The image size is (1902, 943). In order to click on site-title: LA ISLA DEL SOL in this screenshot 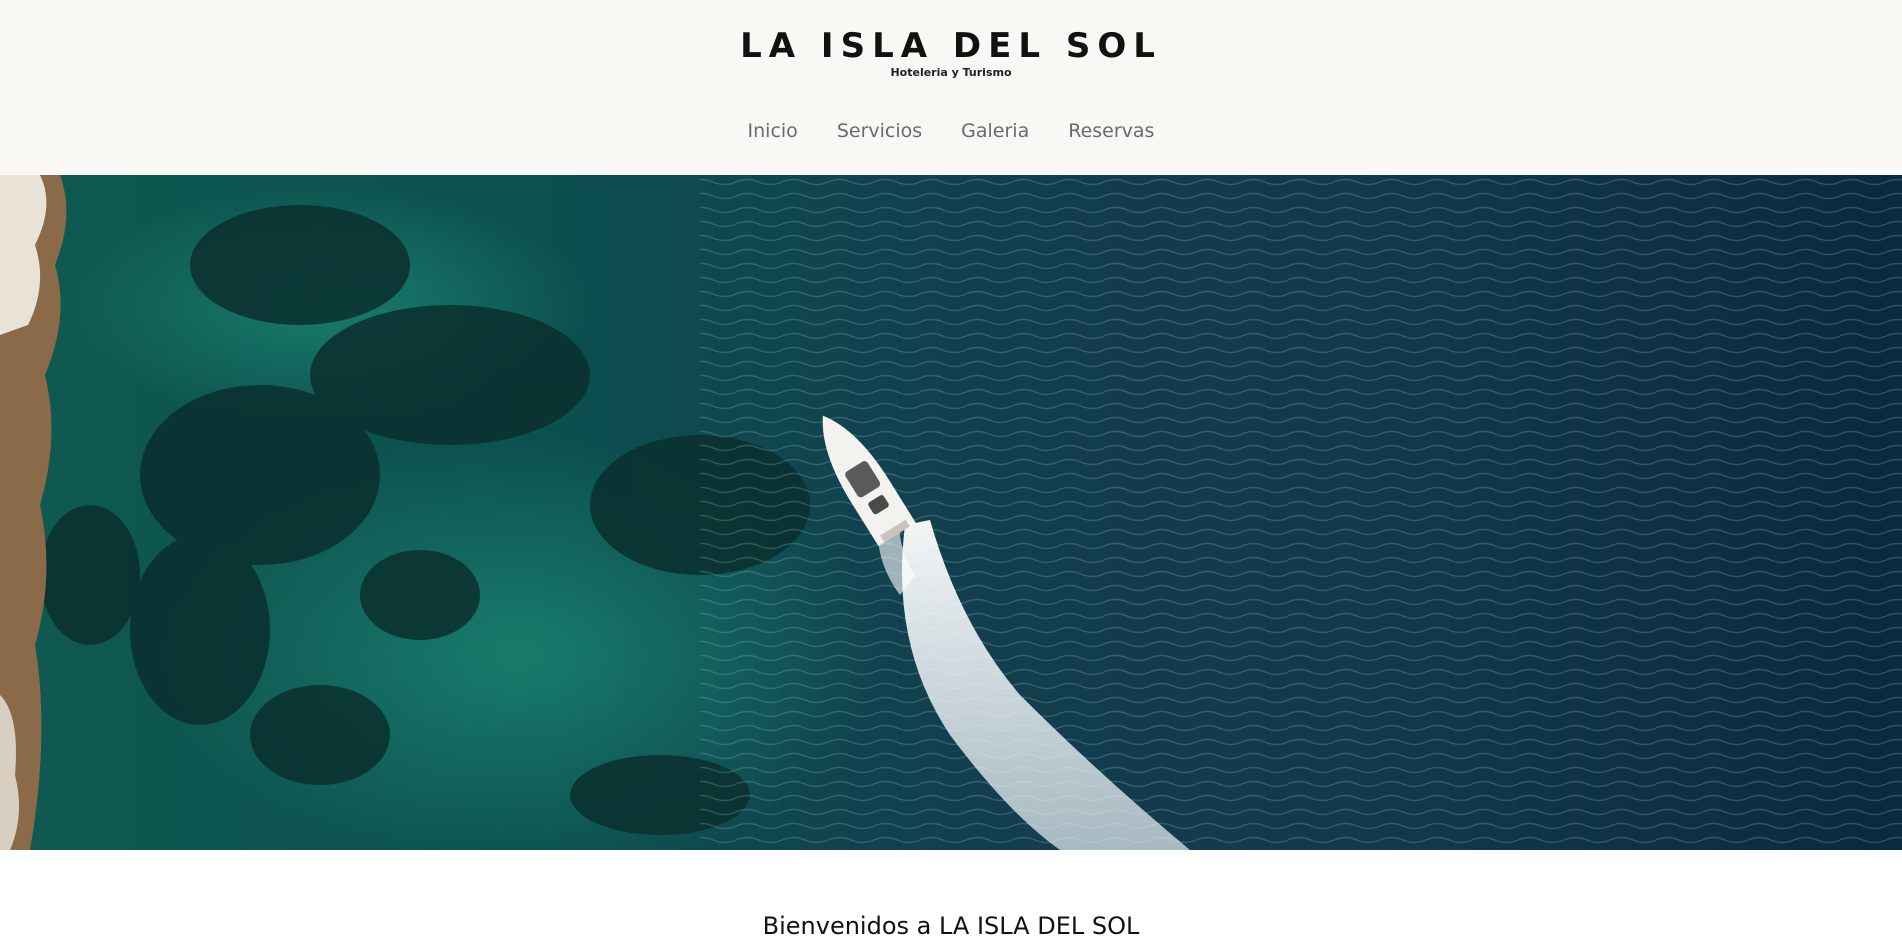, I will do `click(951, 46)`.